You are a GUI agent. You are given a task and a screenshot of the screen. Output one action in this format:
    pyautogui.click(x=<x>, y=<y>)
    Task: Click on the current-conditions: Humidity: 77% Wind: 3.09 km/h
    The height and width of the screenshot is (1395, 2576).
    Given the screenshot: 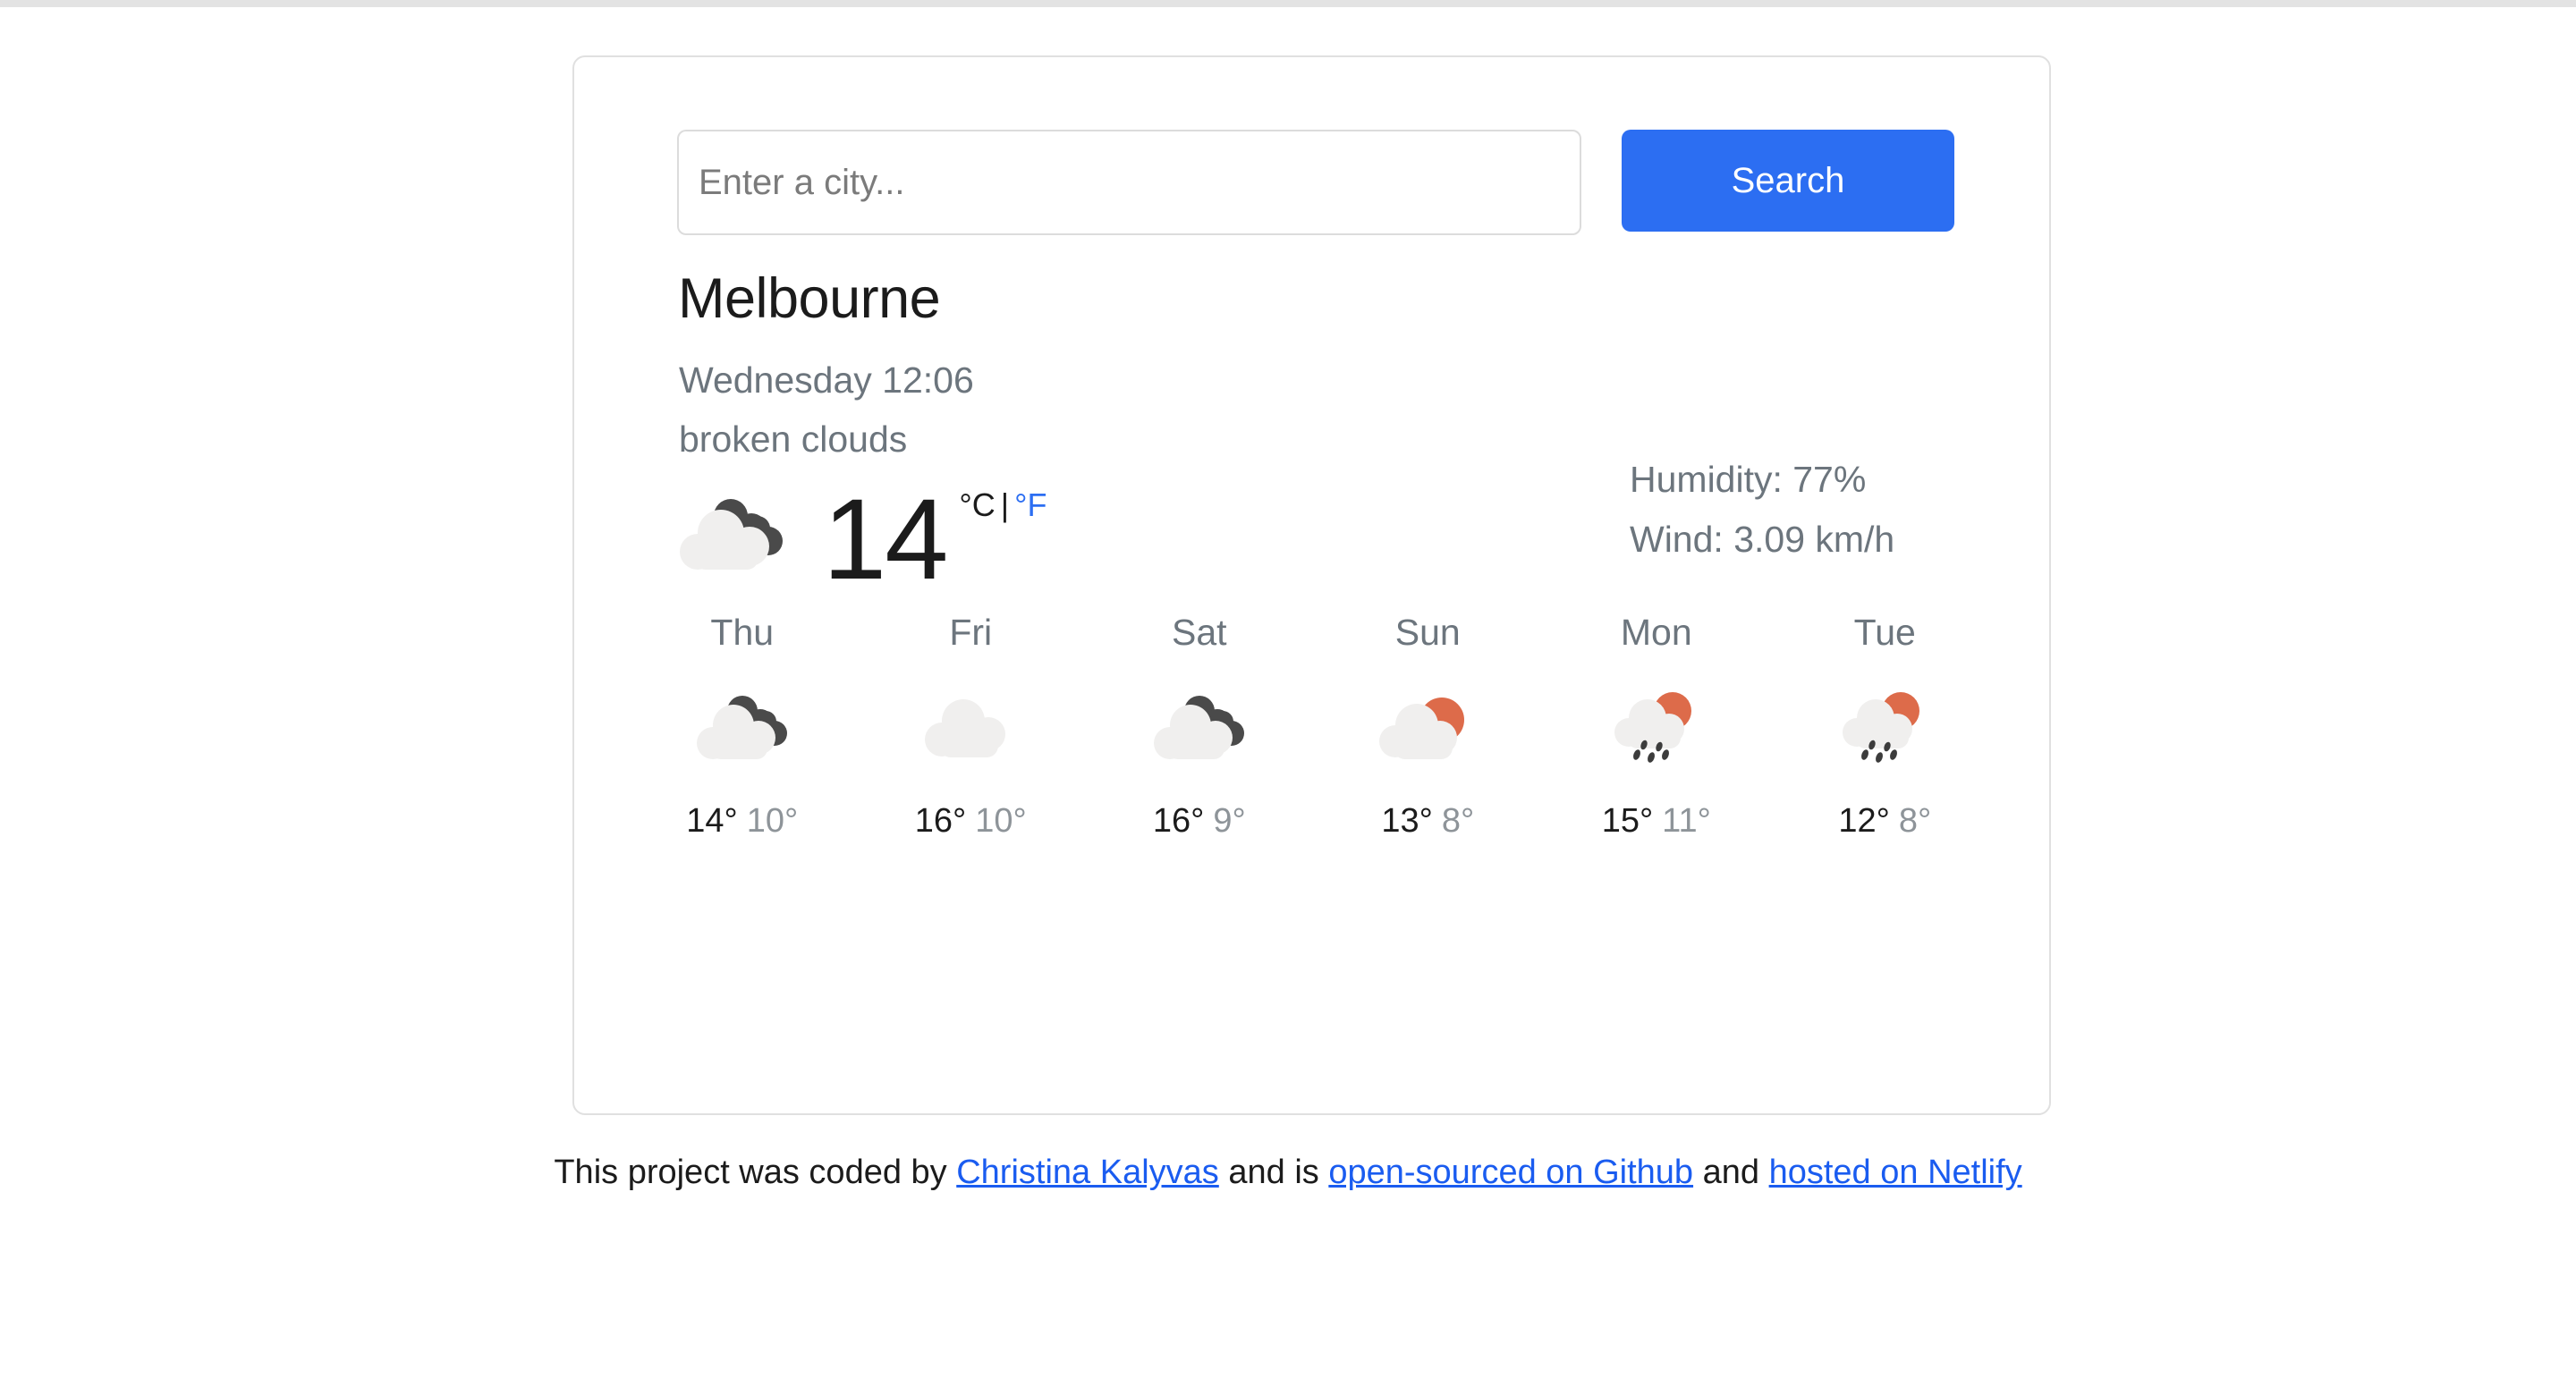 What is the action you would take?
    pyautogui.click(x=1762, y=521)
    